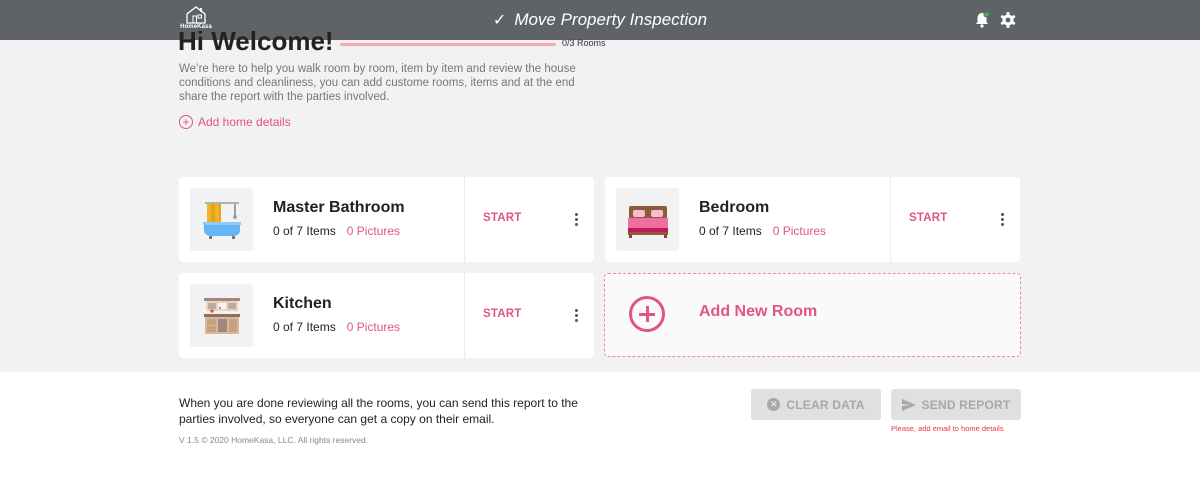 This screenshot has height=491, width=1200. What do you see at coordinates (947, 428) in the screenshot?
I see `send-report-error: Please, add email to home details` at bounding box center [947, 428].